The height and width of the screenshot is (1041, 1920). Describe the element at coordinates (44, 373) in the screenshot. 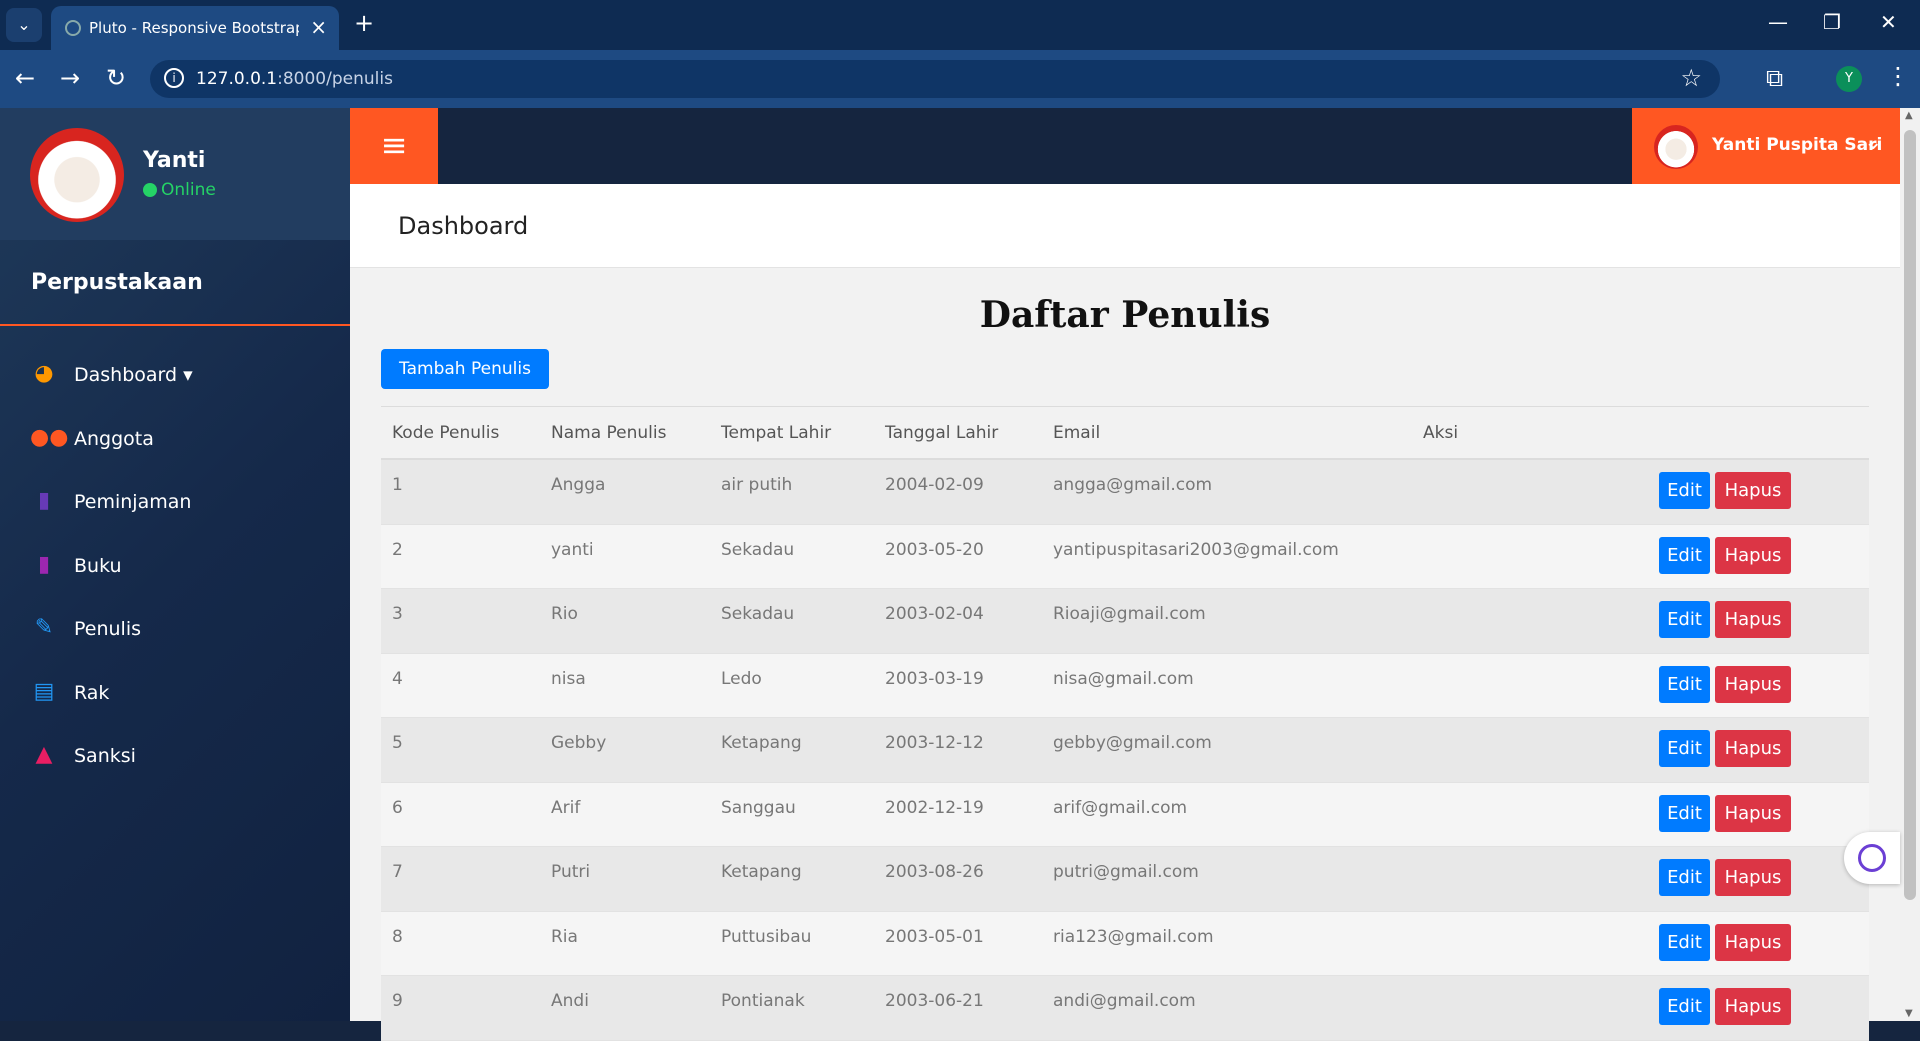

I see `dashboard-gauge-icon: ◕` at that location.